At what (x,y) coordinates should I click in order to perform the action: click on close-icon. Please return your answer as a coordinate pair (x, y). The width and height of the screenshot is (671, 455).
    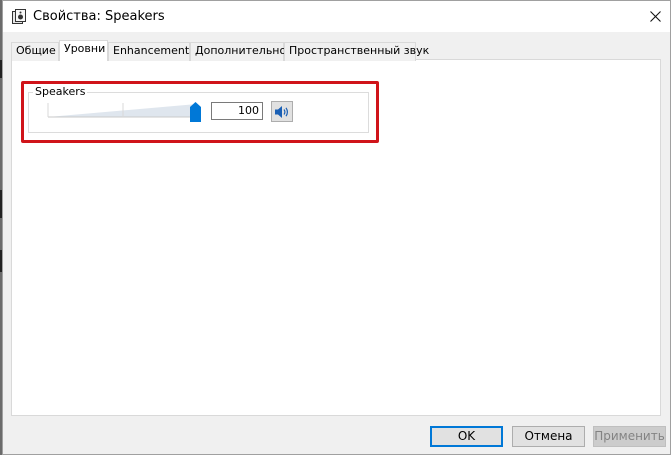
    Looking at the image, I should click on (655, 16).